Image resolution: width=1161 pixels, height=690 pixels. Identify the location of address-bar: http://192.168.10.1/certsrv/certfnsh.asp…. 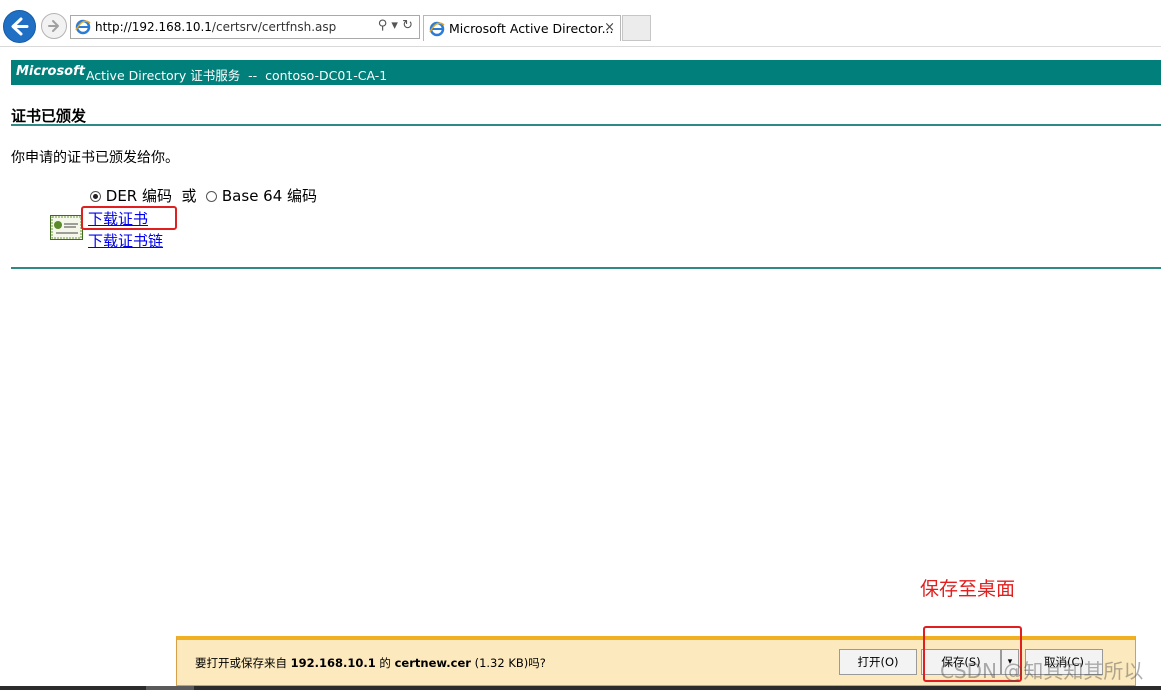
(245, 27).